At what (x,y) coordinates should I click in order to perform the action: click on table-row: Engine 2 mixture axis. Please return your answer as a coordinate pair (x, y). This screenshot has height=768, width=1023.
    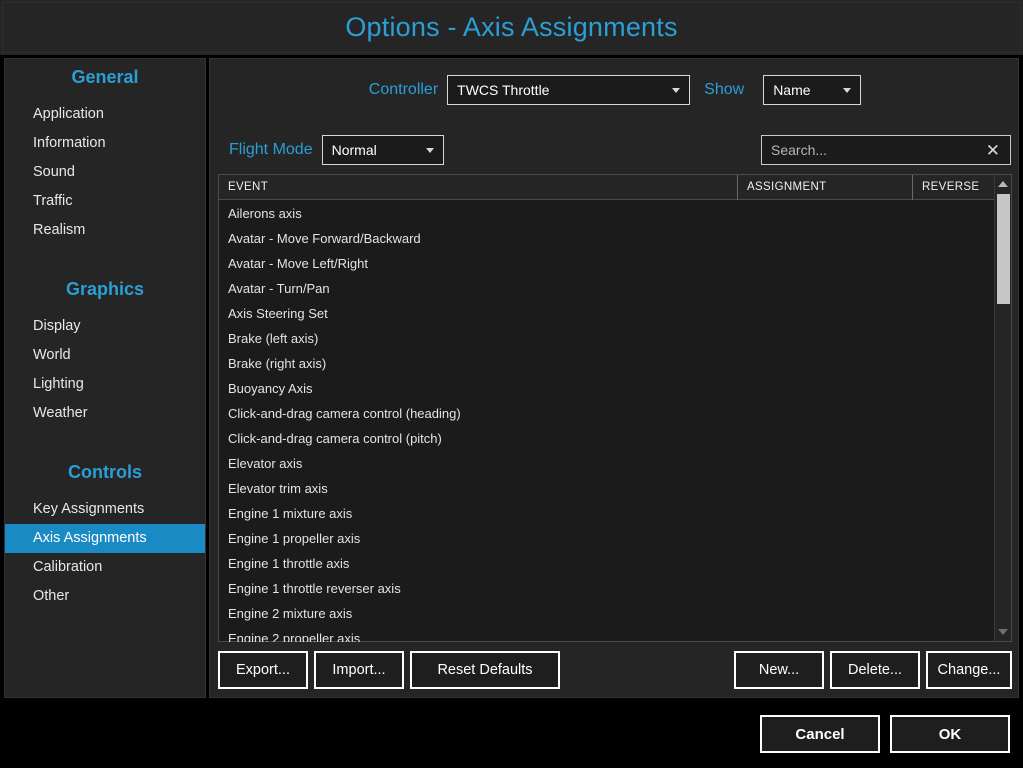
    Looking at the image, I should click on (607, 613).